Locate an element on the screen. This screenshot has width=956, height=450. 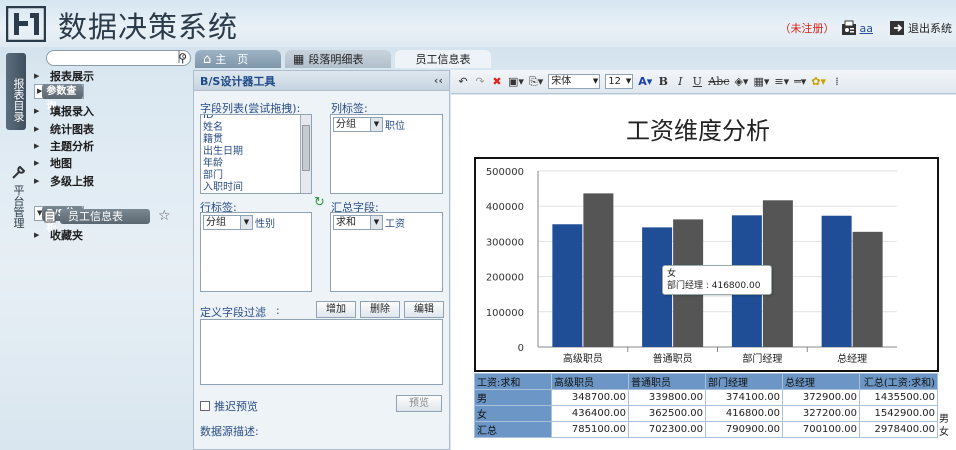
user-link: aa is located at coordinates (857, 28).